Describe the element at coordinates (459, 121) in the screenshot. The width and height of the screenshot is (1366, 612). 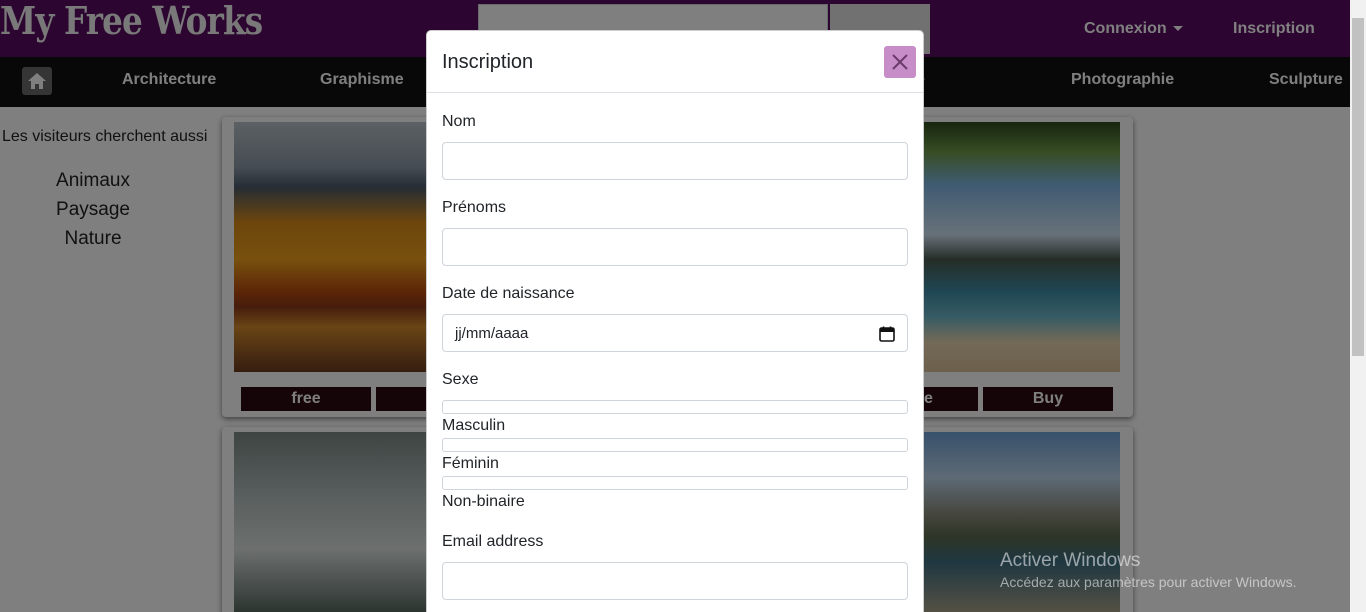
I see `nom-label: Nom` at that location.